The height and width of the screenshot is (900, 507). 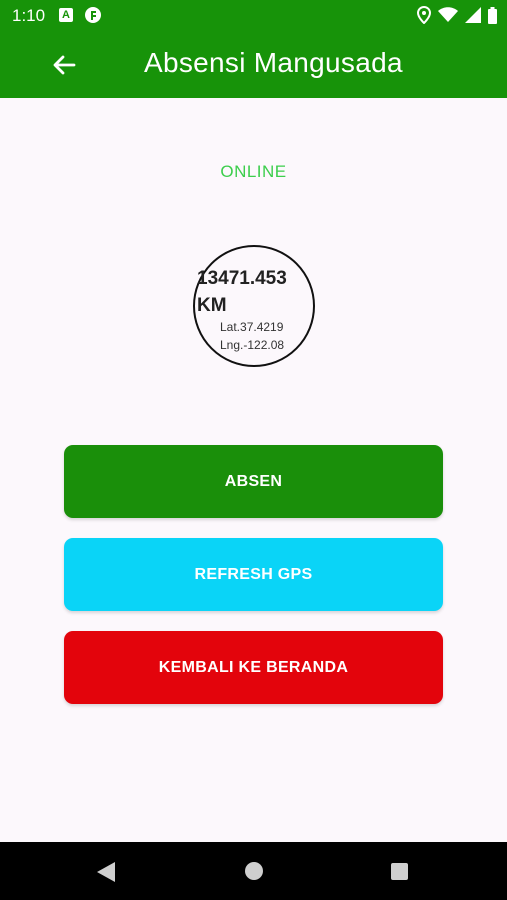 What do you see at coordinates (253, 481) in the screenshot?
I see `absen-button: ABSEN` at bounding box center [253, 481].